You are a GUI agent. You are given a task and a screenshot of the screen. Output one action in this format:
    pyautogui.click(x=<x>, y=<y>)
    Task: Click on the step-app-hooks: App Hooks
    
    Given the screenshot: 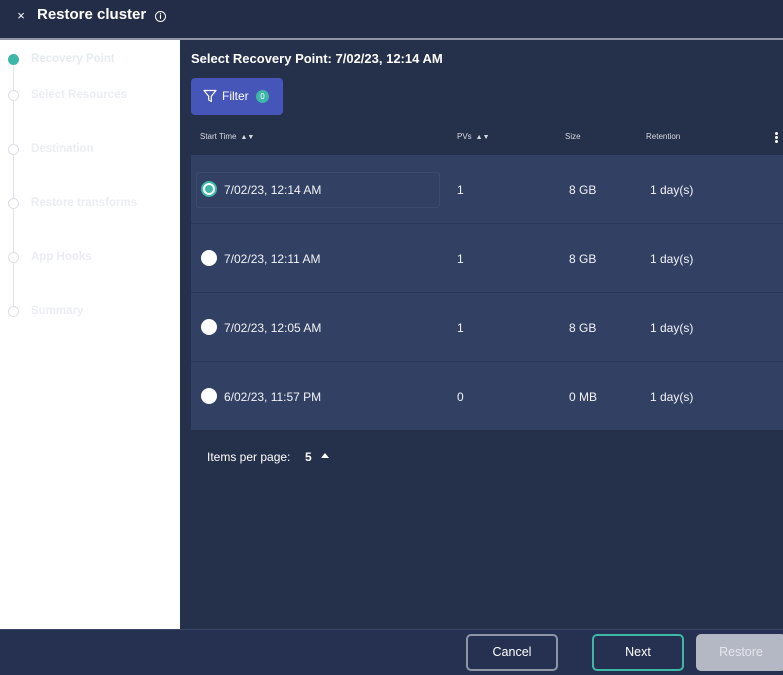 What is the action you would take?
    pyautogui.click(x=90, y=258)
    